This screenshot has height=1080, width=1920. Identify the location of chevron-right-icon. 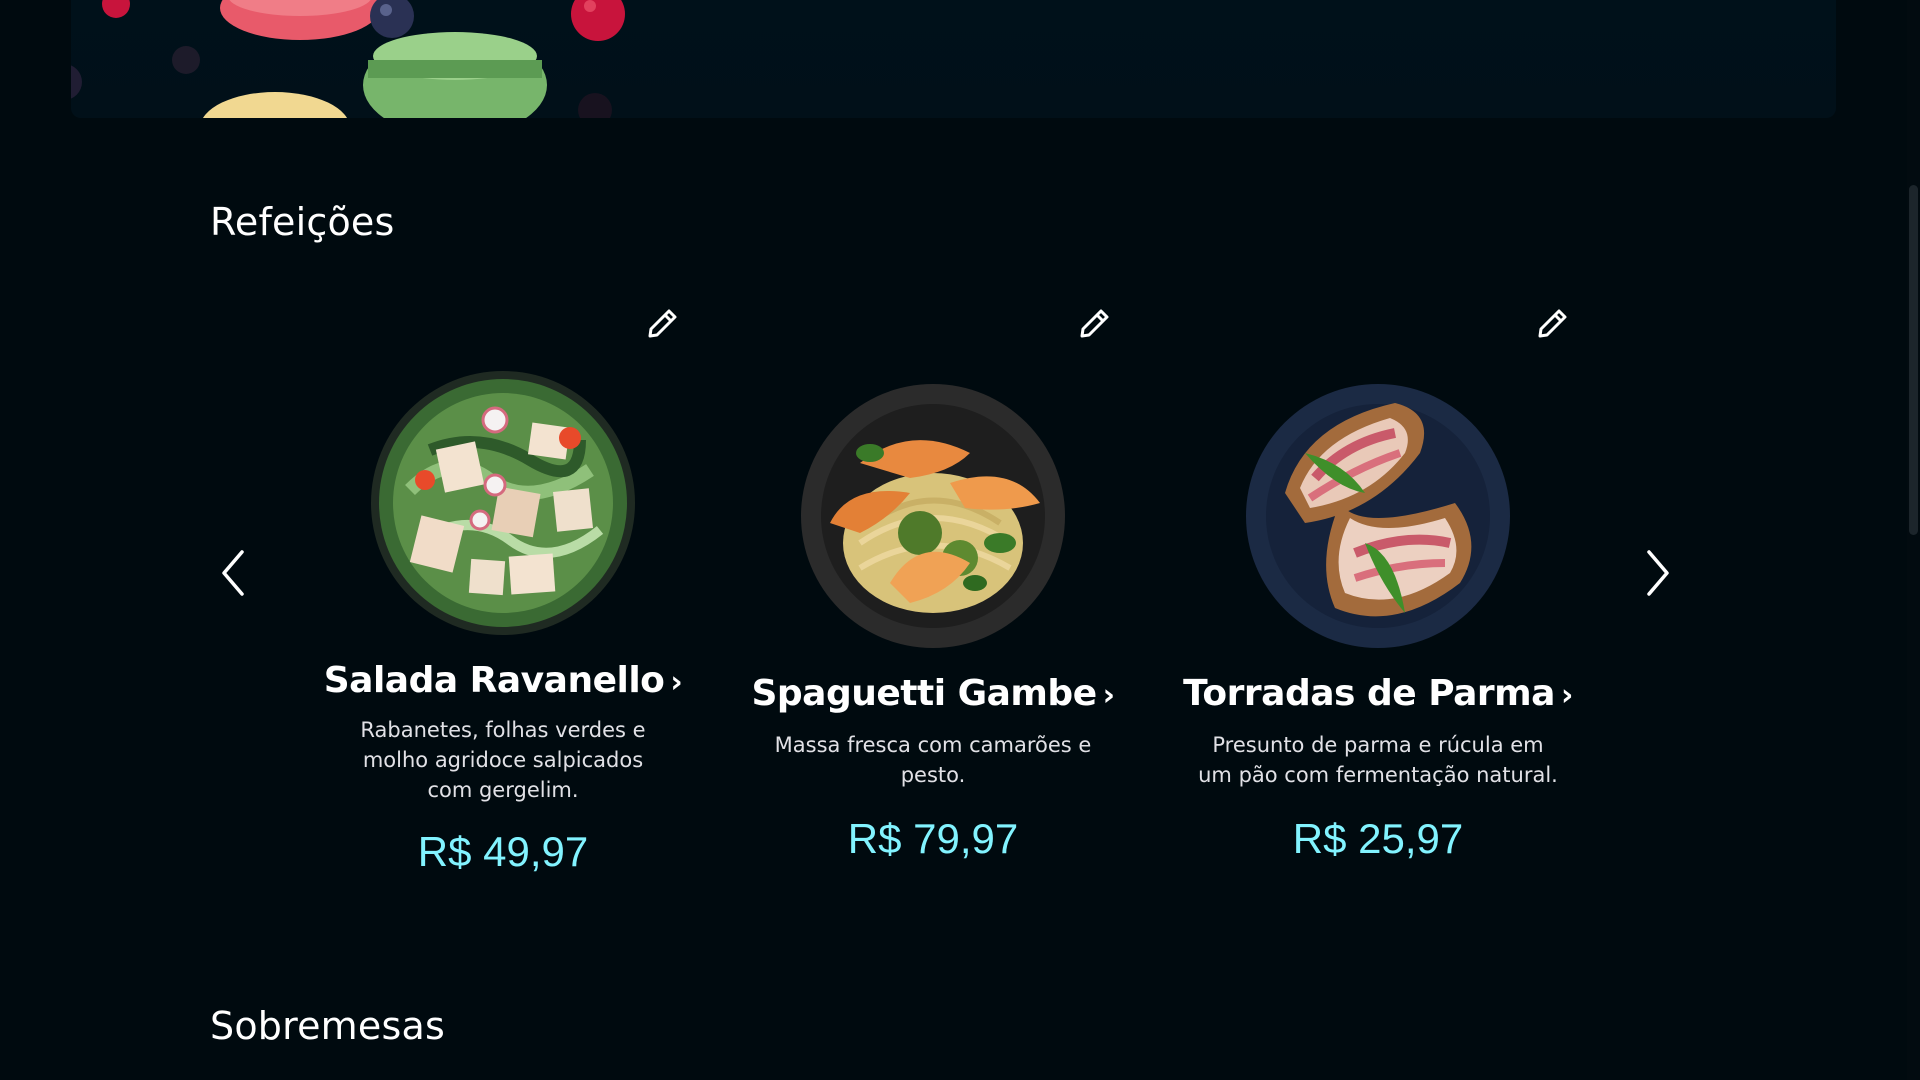
(1658, 573).